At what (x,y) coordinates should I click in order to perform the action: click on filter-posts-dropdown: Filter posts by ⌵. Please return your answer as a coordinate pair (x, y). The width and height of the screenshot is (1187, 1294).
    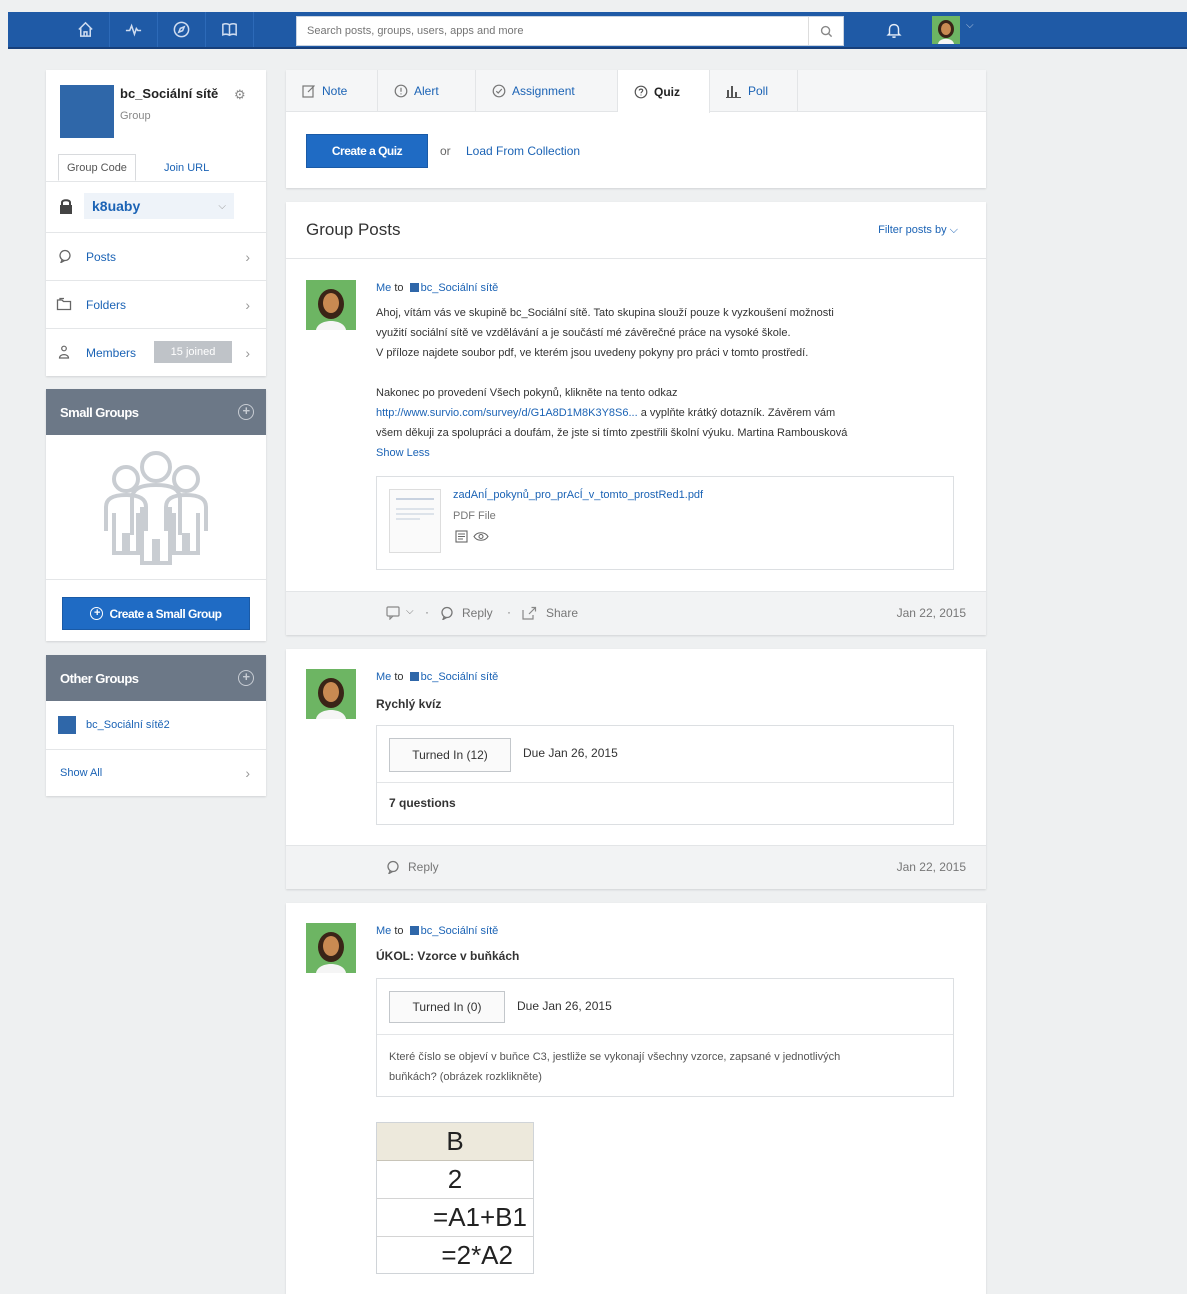
    Looking at the image, I should click on (918, 230).